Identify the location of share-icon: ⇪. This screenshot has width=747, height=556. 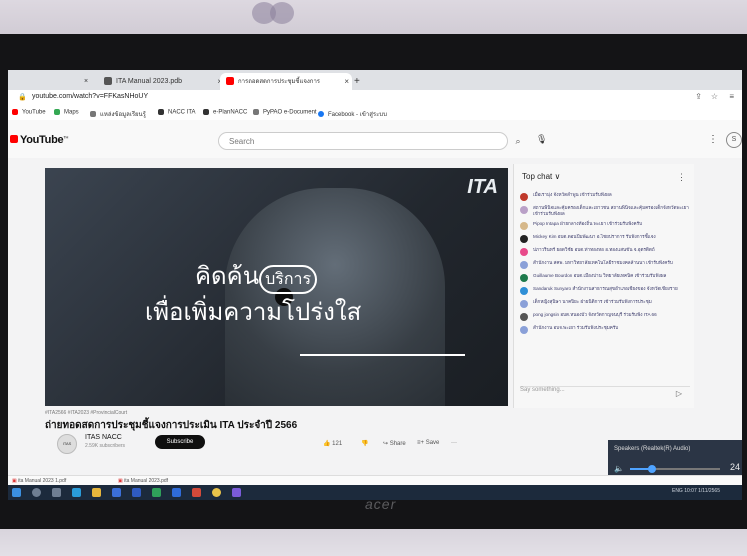
(698, 96).